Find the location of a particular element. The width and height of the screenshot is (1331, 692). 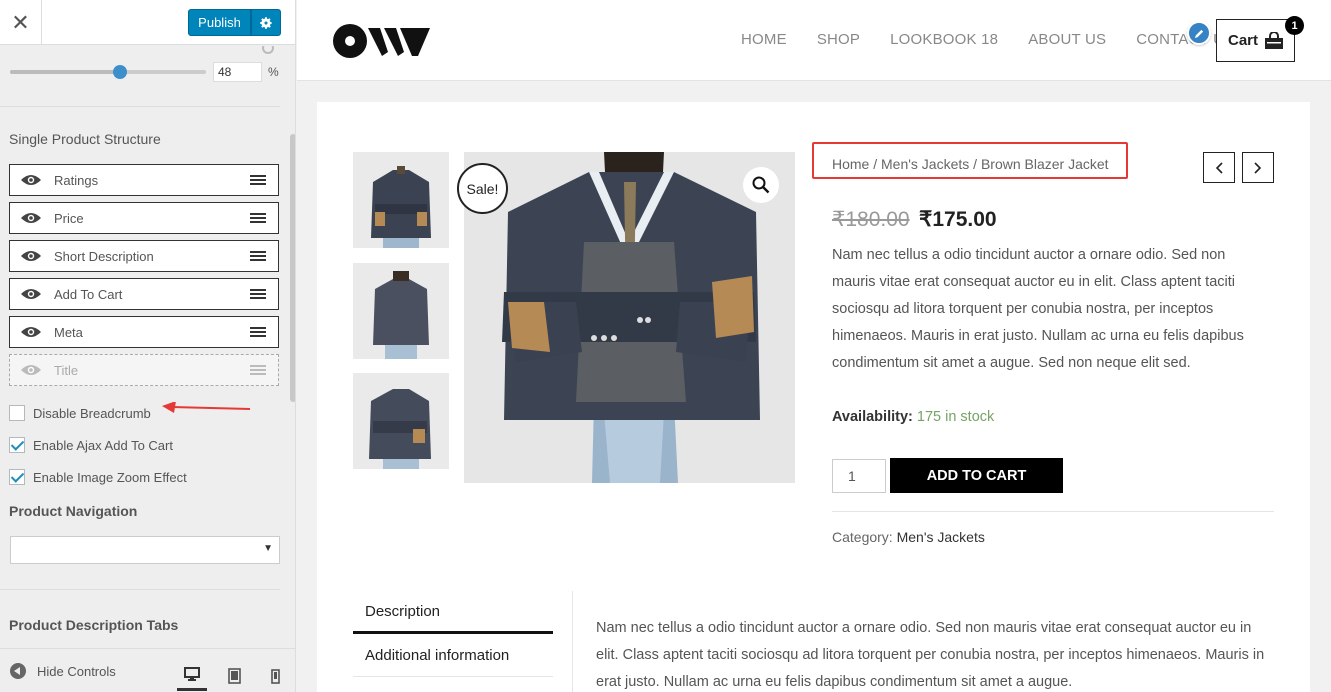

disable-breadcrumb-checkbox is located at coordinates (17, 413).